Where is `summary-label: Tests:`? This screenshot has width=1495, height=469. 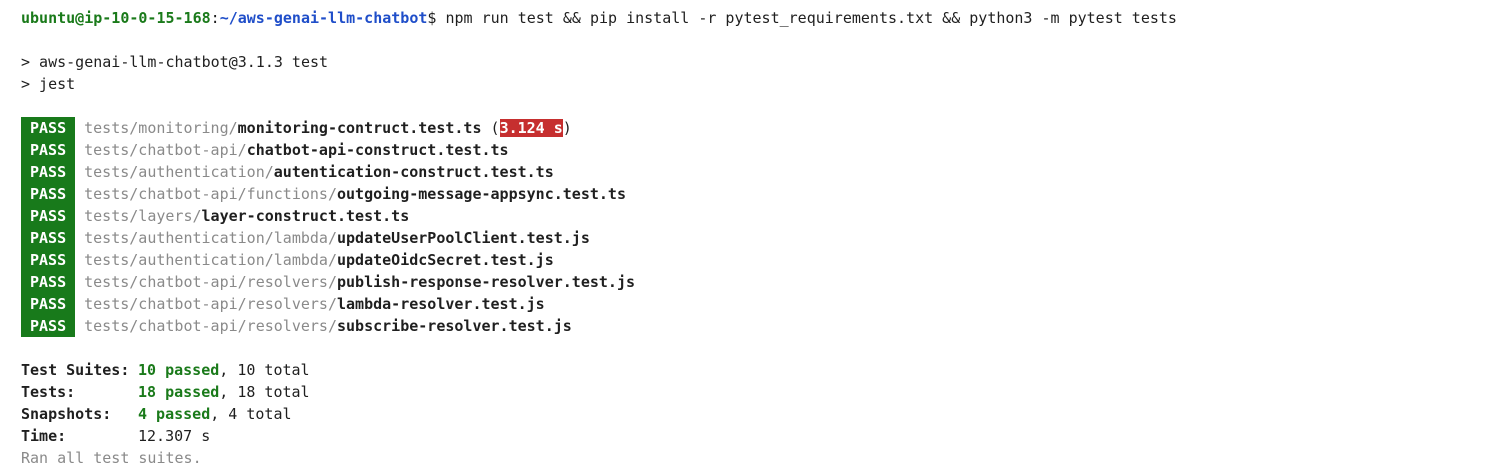
summary-label: Tests: is located at coordinates (48, 392).